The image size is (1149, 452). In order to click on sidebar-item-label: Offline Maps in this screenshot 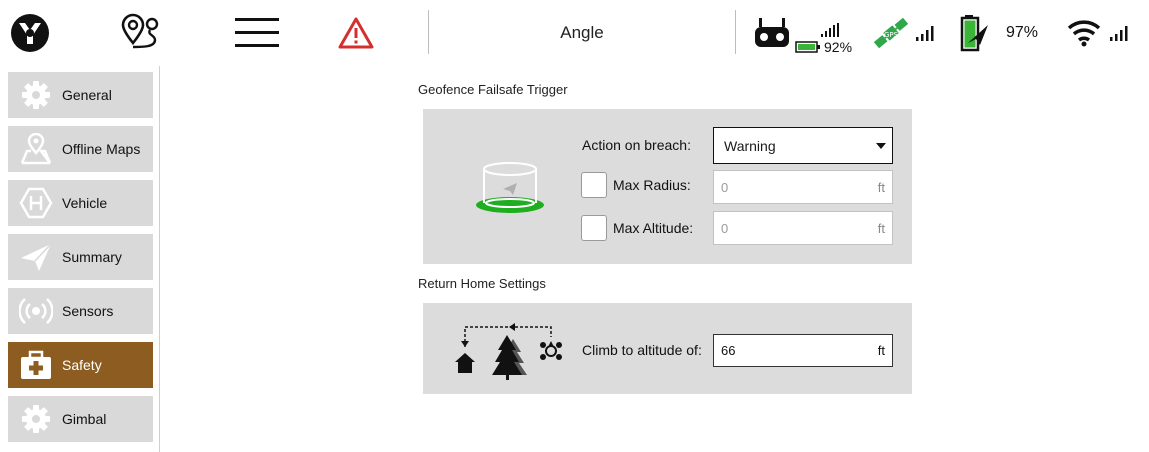, I will do `click(101, 149)`.